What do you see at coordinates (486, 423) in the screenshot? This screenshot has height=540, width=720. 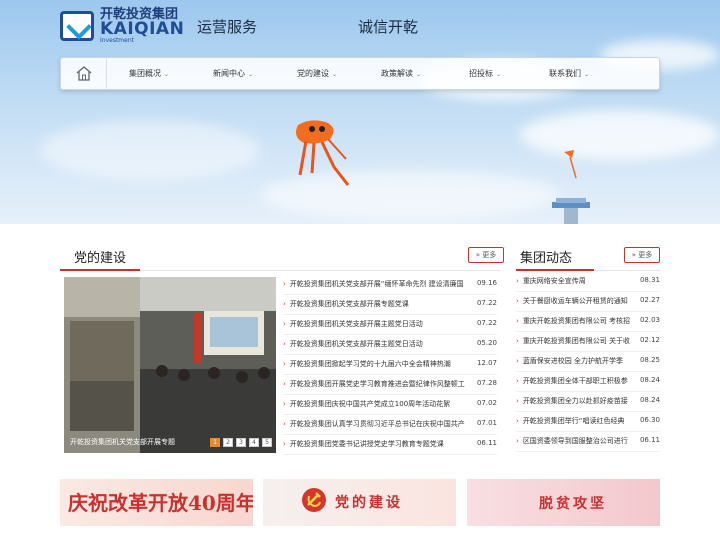 I see `news-date: 07.01` at bounding box center [486, 423].